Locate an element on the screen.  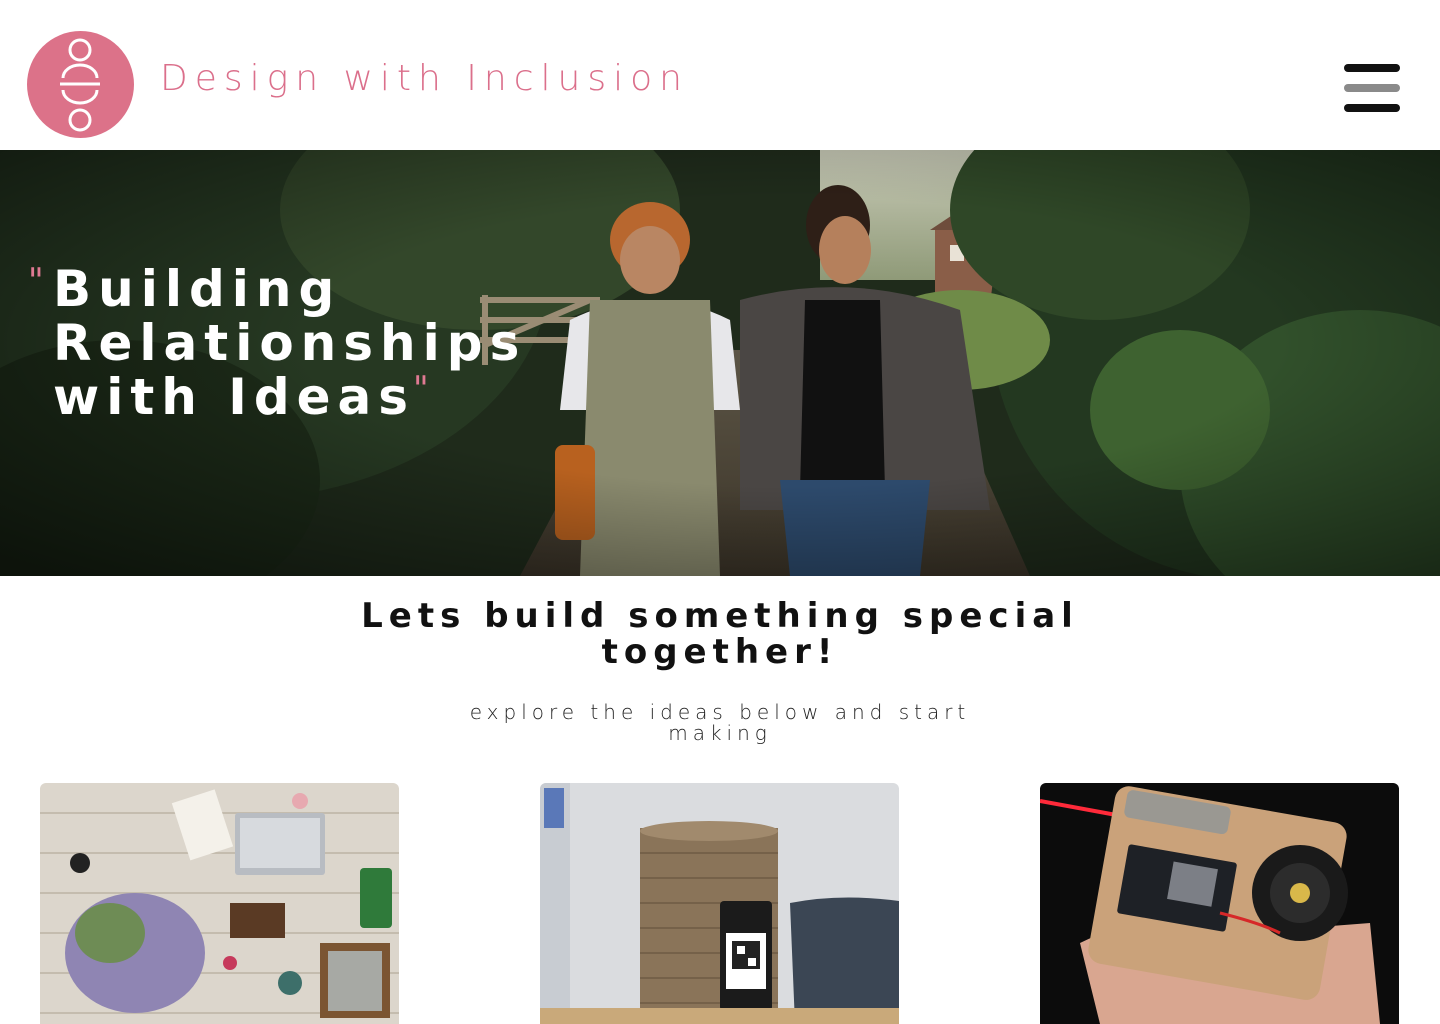
logo-icon is located at coordinates (80, 84).